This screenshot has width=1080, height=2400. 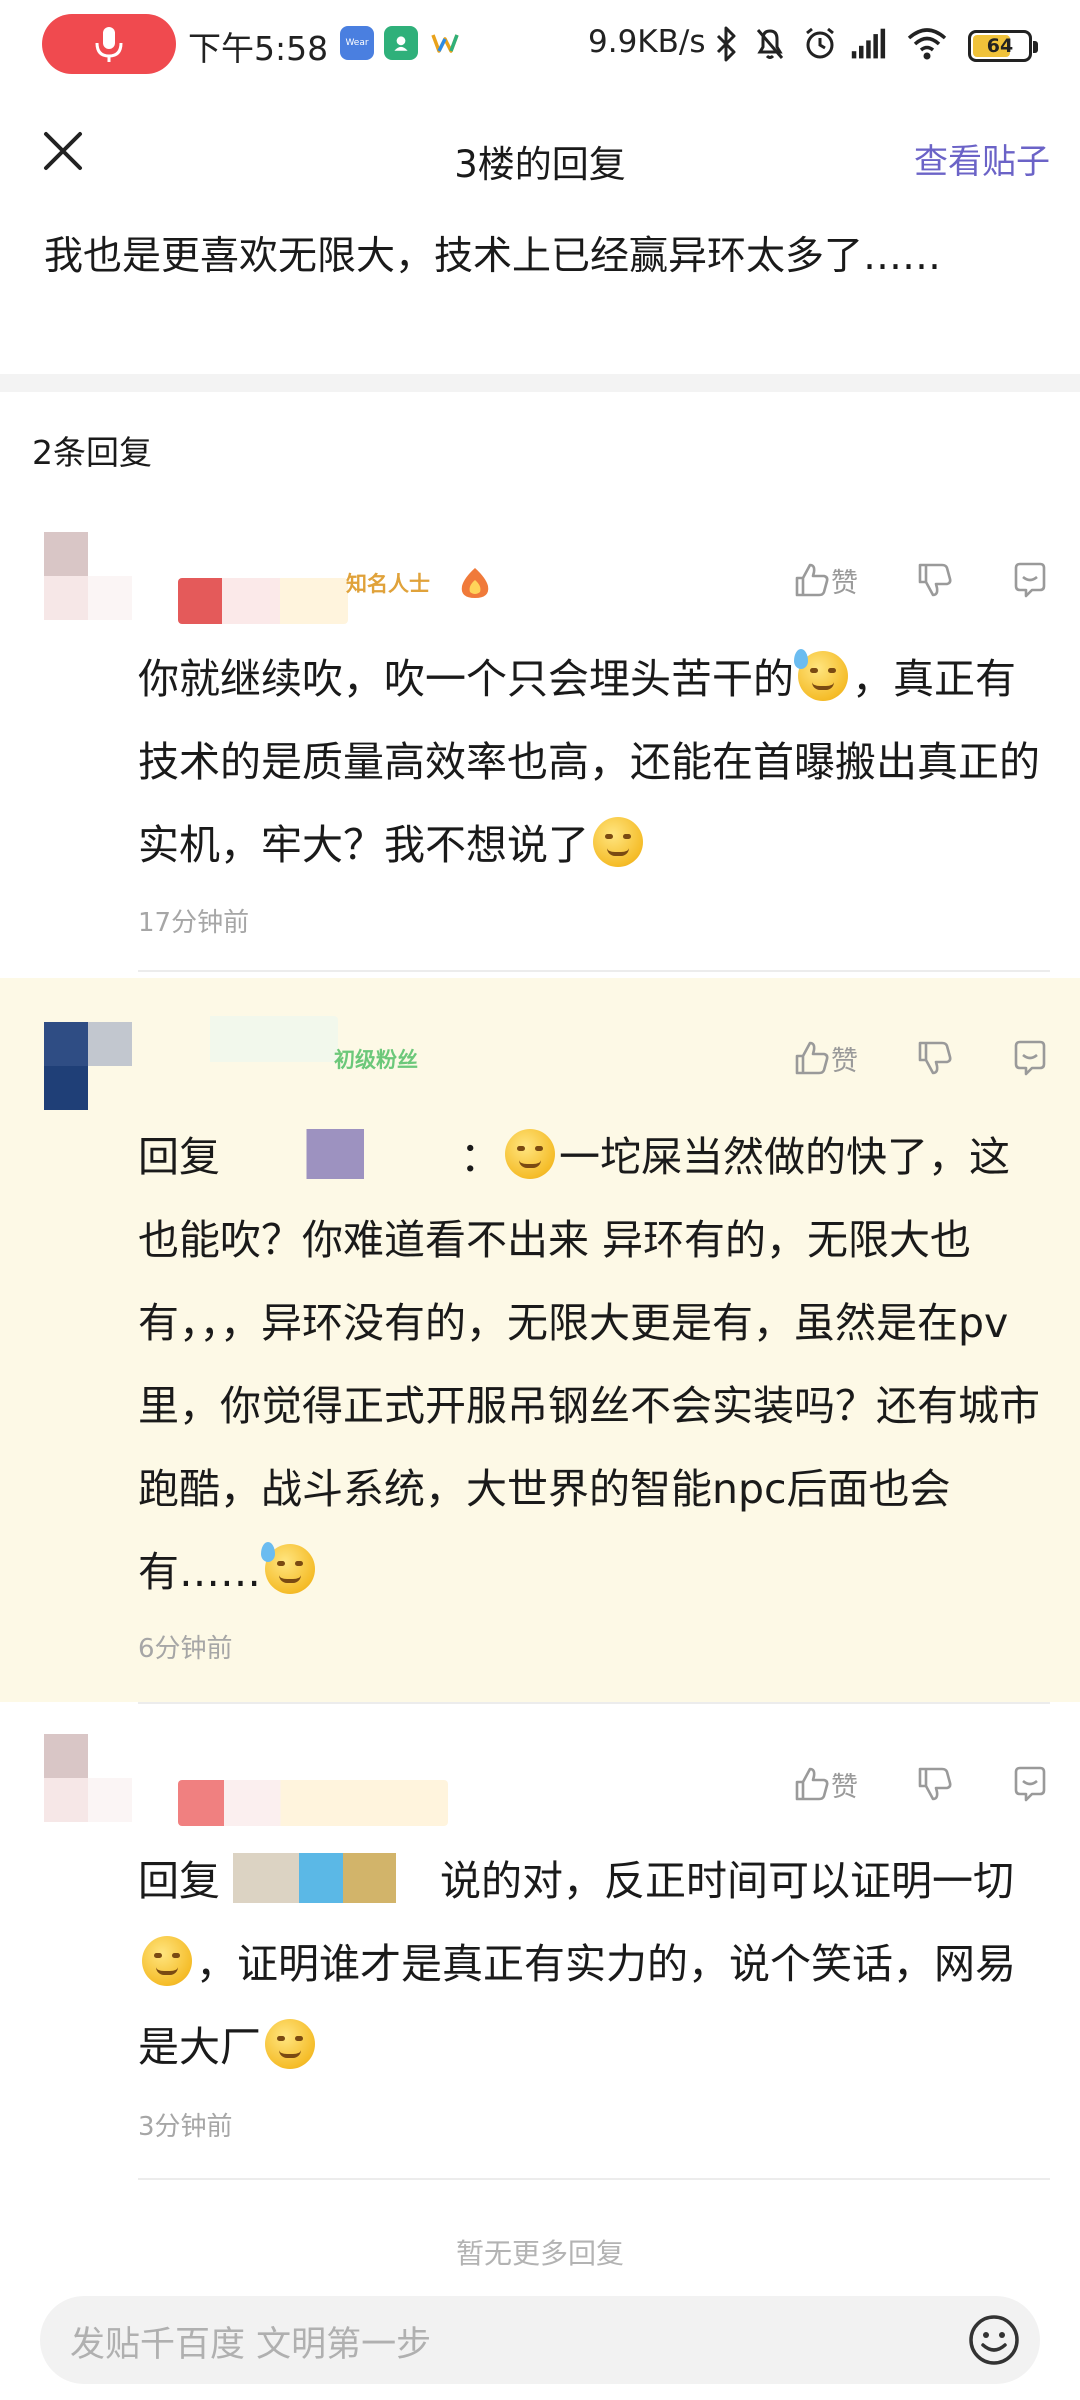 What do you see at coordinates (540, 158) in the screenshot?
I see `top-nav-bar: 3楼的回复 查看贴子` at bounding box center [540, 158].